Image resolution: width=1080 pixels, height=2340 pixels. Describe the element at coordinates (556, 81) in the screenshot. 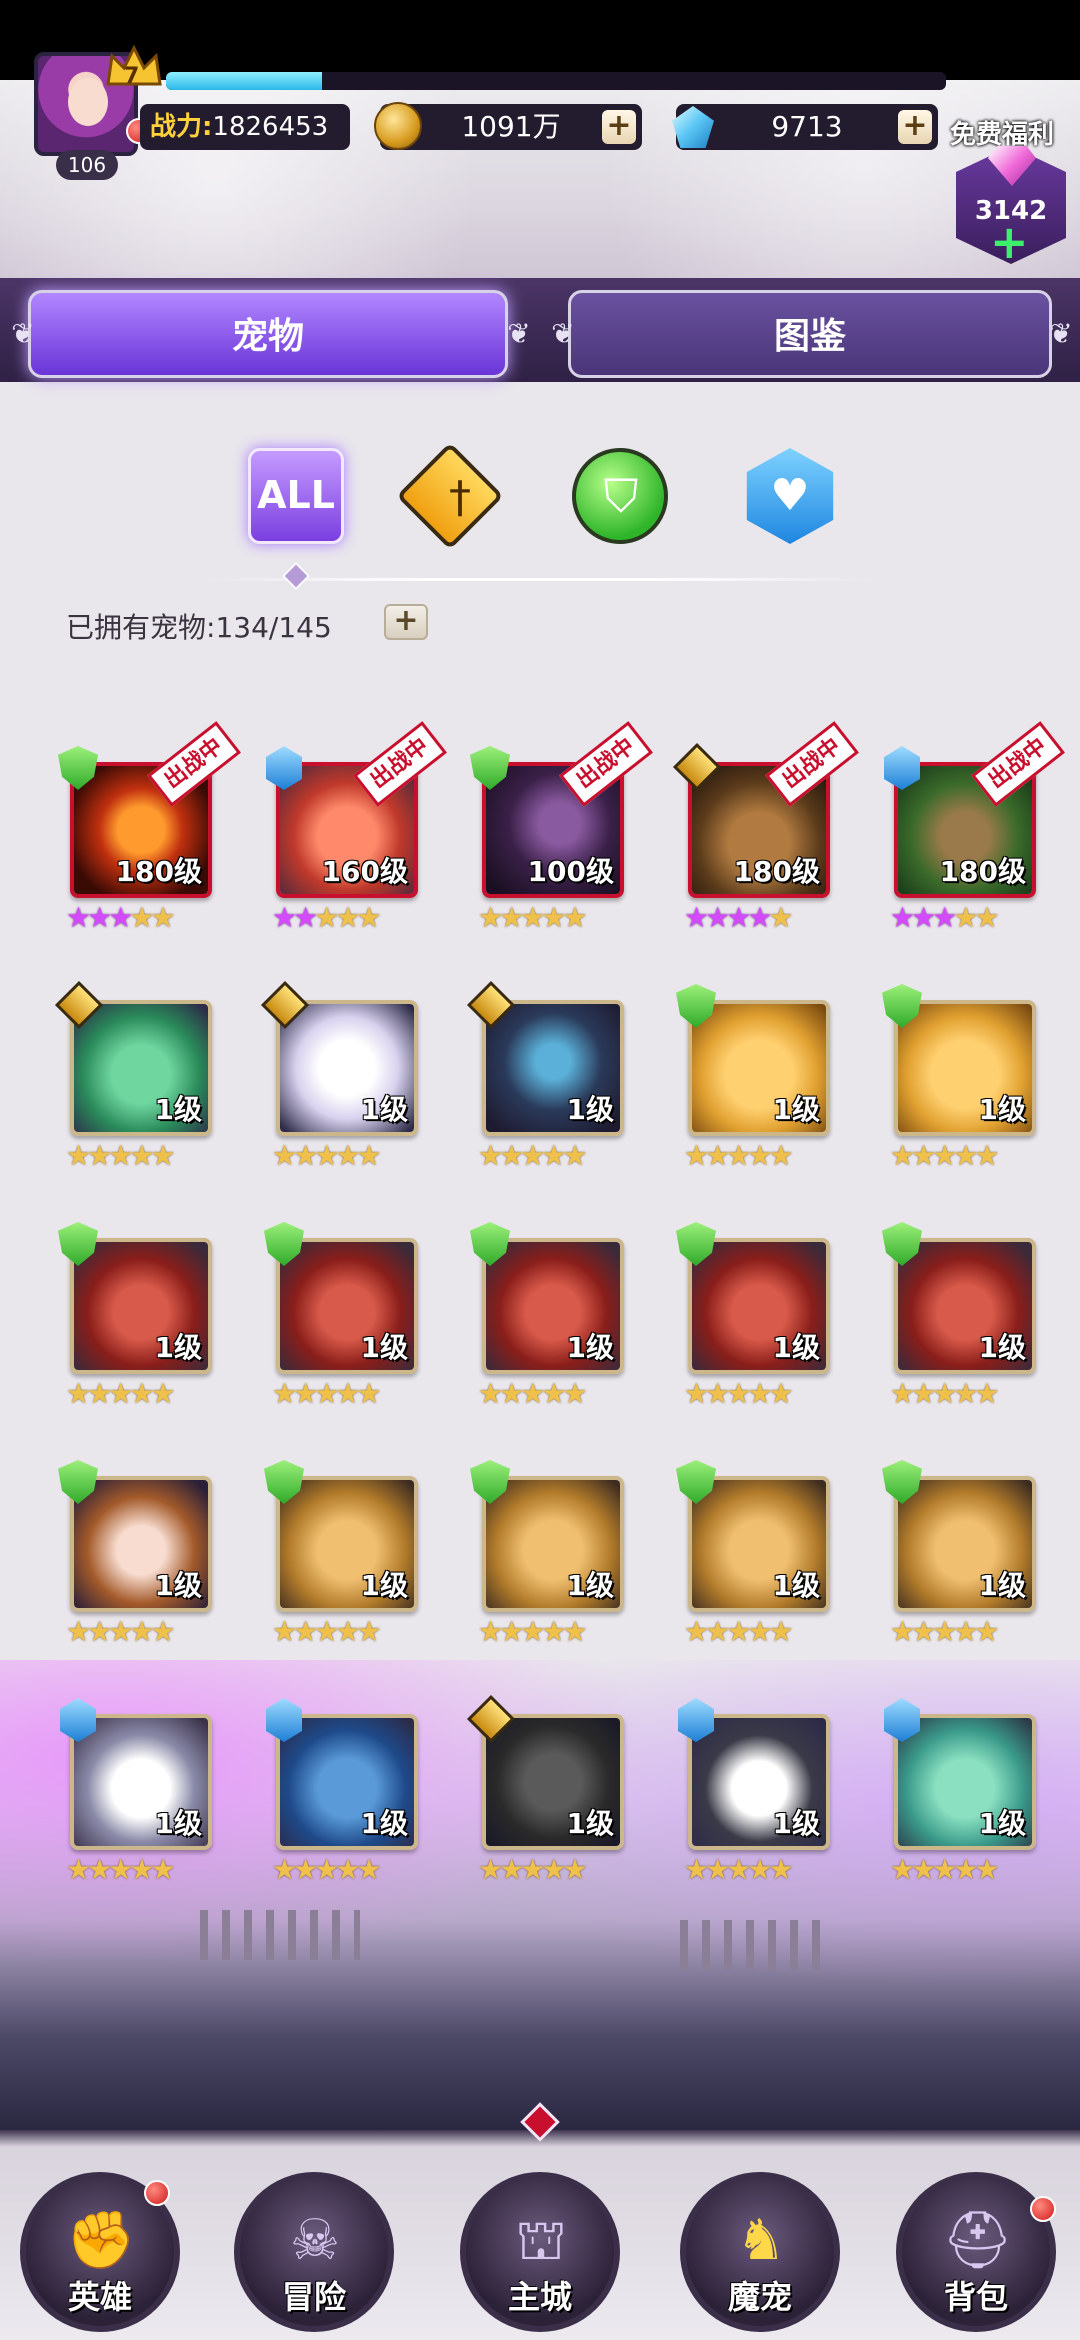

I see `xp-bar` at that location.